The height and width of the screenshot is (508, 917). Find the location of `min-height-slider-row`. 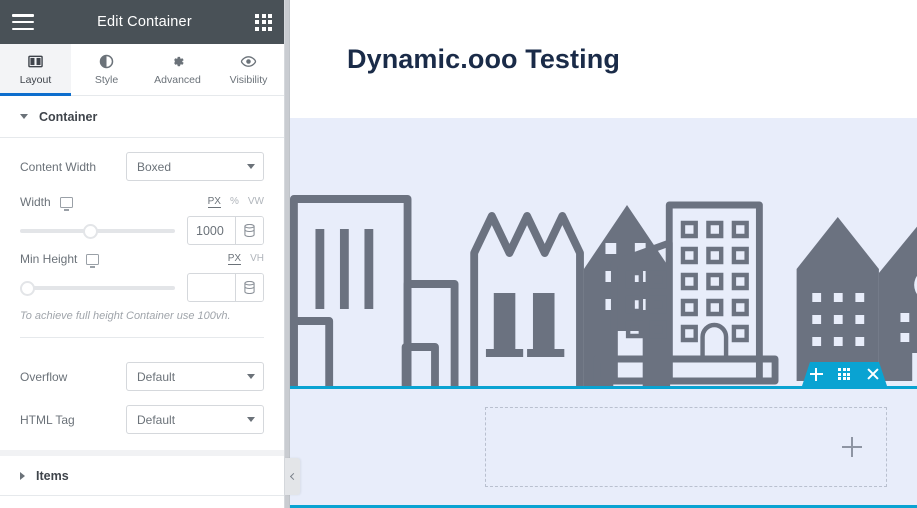

min-height-slider-row is located at coordinates (142, 287).